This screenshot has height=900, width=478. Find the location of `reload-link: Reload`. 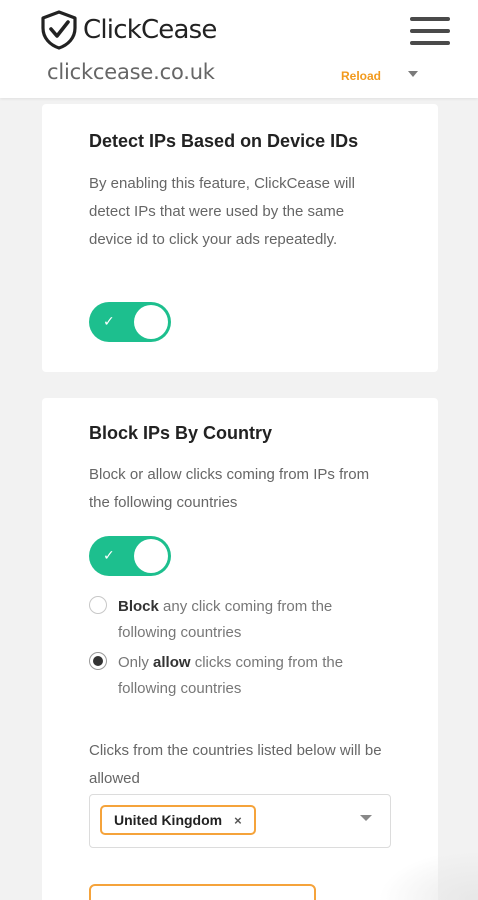

reload-link: Reload is located at coordinates (361, 76).